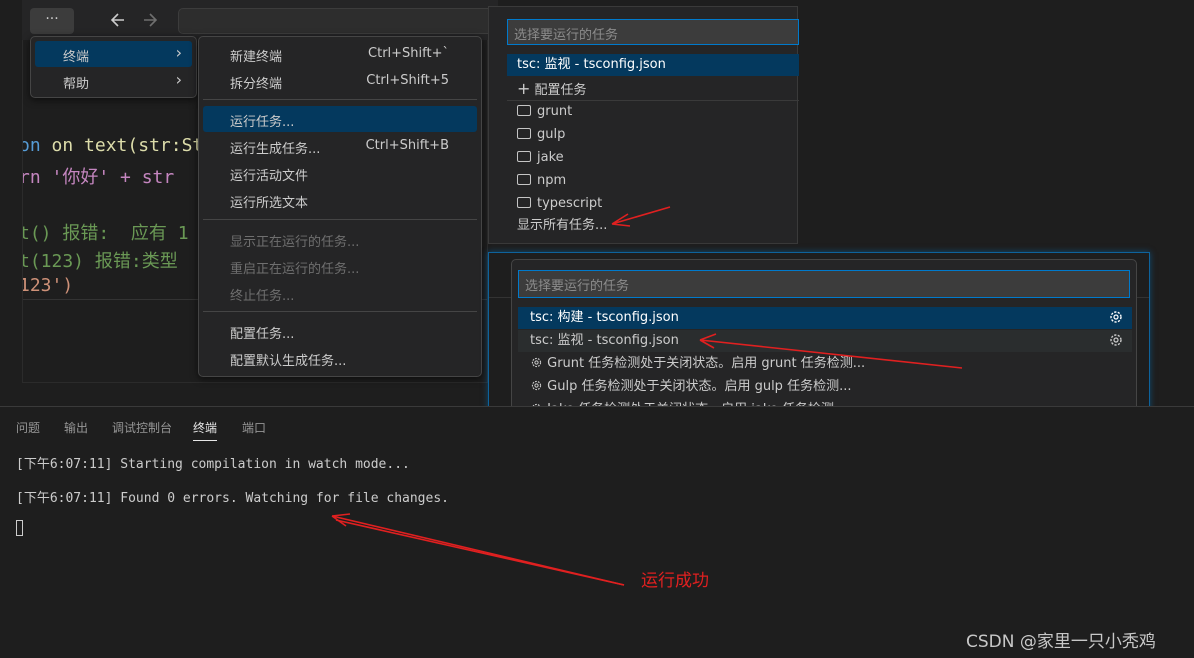  What do you see at coordinates (675, 581) in the screenshot?
I see `annotation-label: 运行成功` at bounding box center [675, 581].